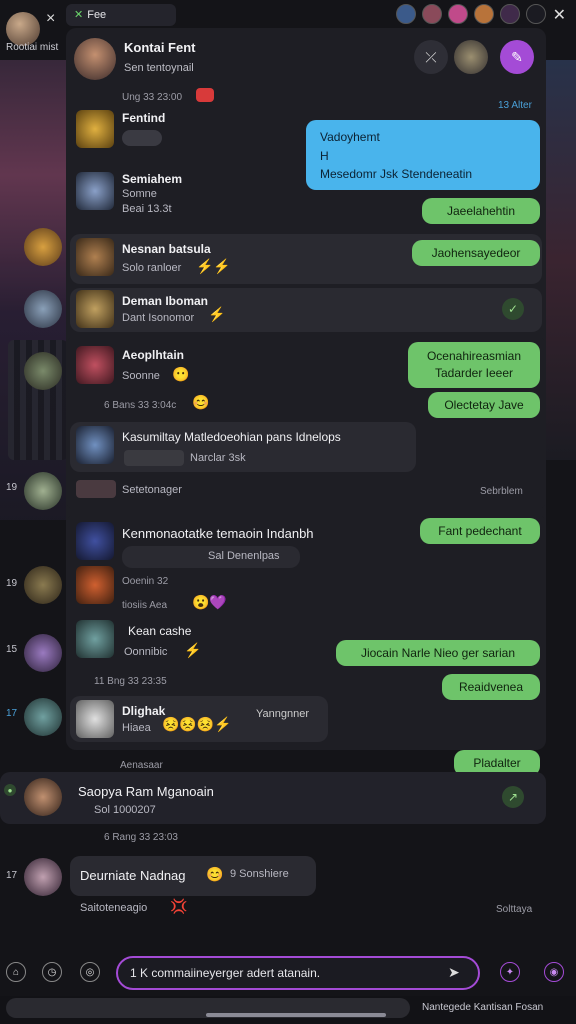 This screenshot has height=1024, width=576. I want to click on outgoing-message: Reaidvenea, so click(491, 687).